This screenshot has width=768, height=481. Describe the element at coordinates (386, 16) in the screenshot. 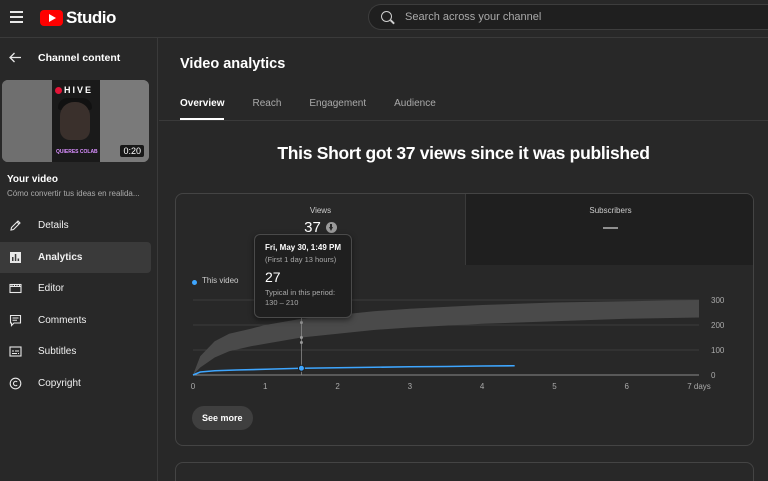

I see `search-icon` at that location.